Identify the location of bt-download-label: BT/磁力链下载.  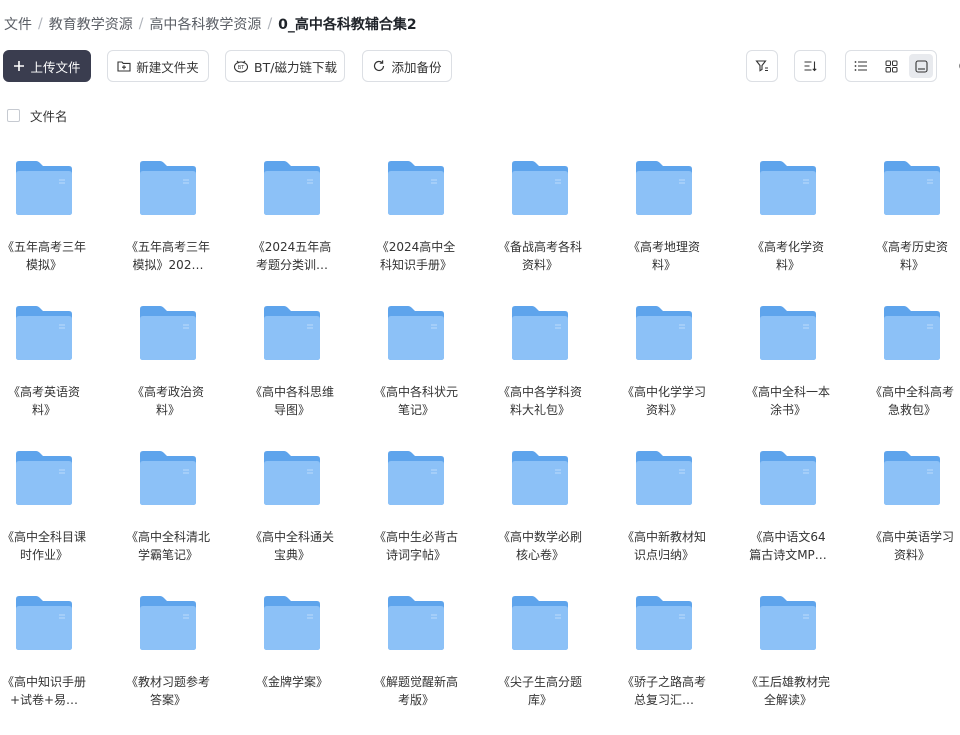
(295, 67).